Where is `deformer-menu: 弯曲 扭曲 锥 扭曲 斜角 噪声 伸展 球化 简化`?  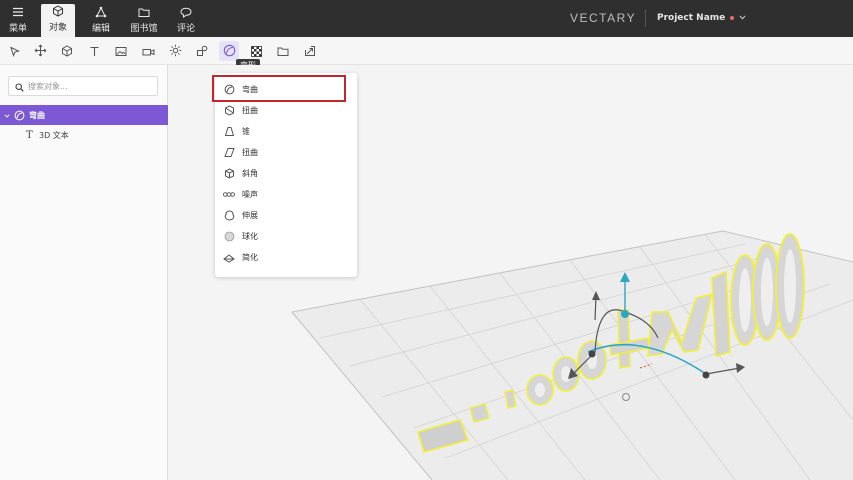 deformer-menu: 弯曲 扭曲 锥 扭曲 斜角 噪声 伸展 球化 简化 is located at coordinates (286, 175).